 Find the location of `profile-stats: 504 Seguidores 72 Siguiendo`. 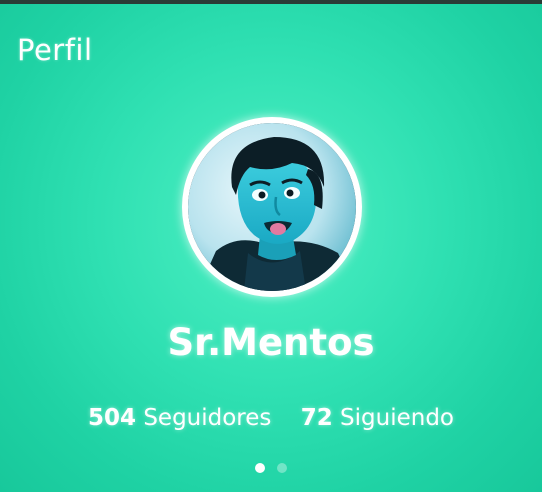

profile-stats: 504 Seguidores 72 Siguiendo is located at coordinates (271, 418).